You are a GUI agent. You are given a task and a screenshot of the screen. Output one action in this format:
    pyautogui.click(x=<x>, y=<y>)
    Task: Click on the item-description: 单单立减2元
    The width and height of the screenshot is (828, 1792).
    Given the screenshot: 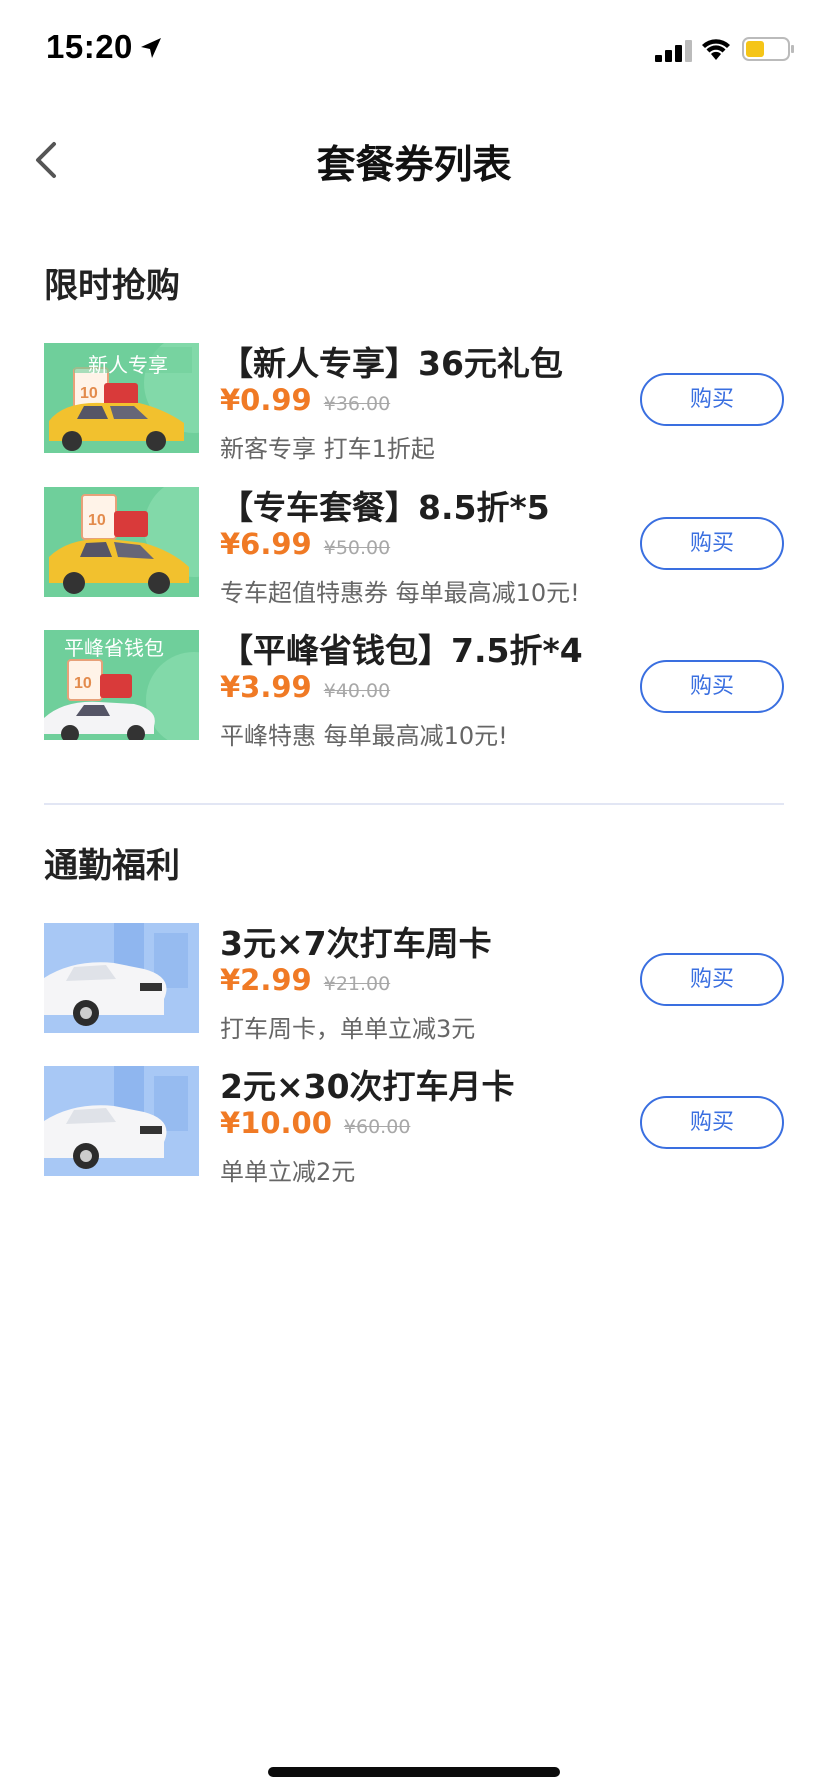 What is the action you would take?
    pyautogui.click(x=288, y=1172)
    